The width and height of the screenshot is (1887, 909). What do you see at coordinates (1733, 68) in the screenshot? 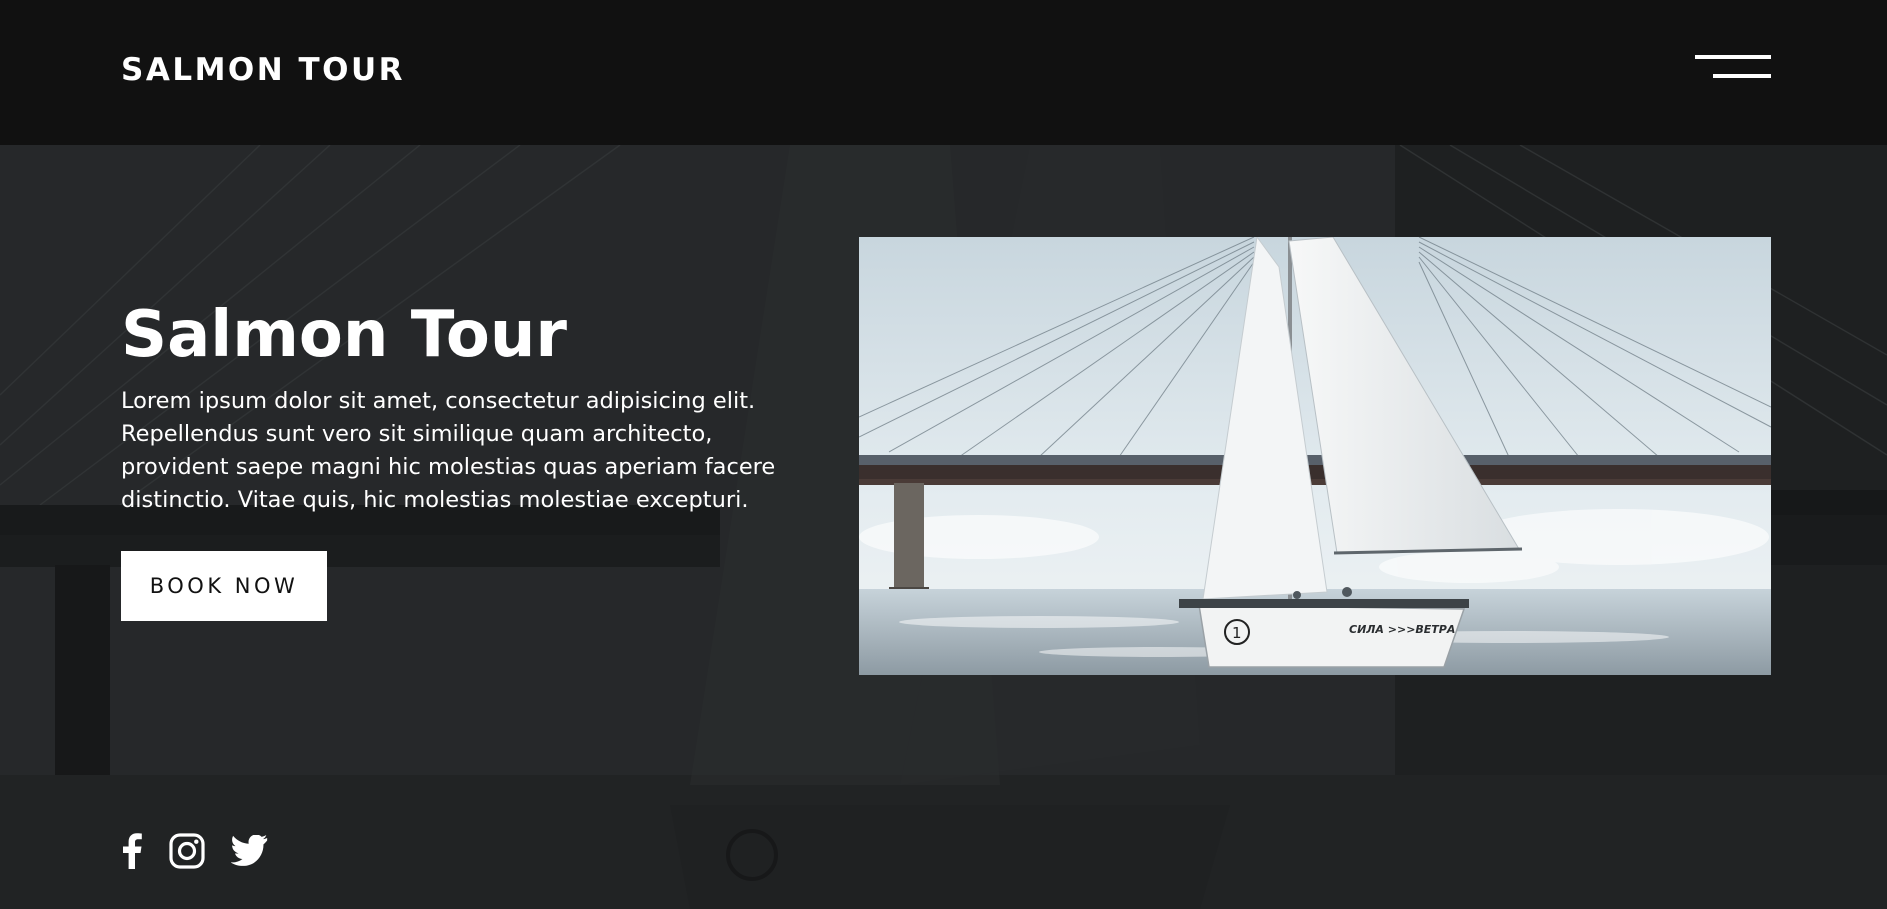
I see `hamburger-menu-icon` at bounding box center [1733, 68].